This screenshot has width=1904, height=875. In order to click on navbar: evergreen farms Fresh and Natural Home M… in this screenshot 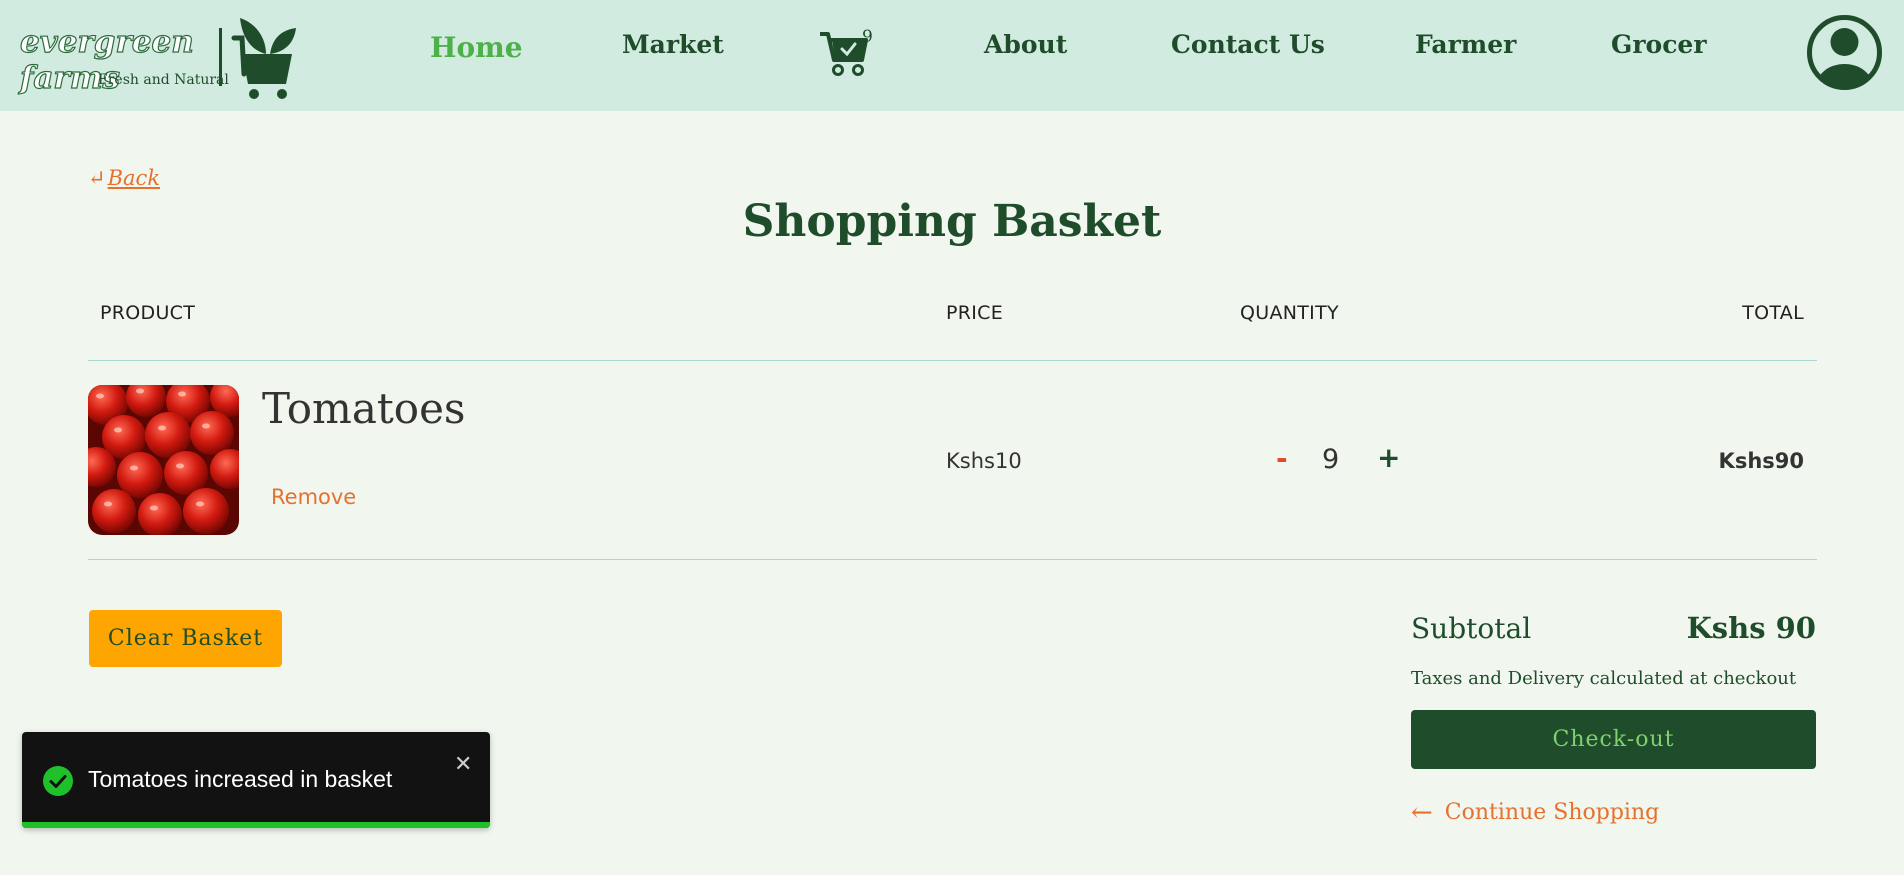, I will do `click(952, 55)`.